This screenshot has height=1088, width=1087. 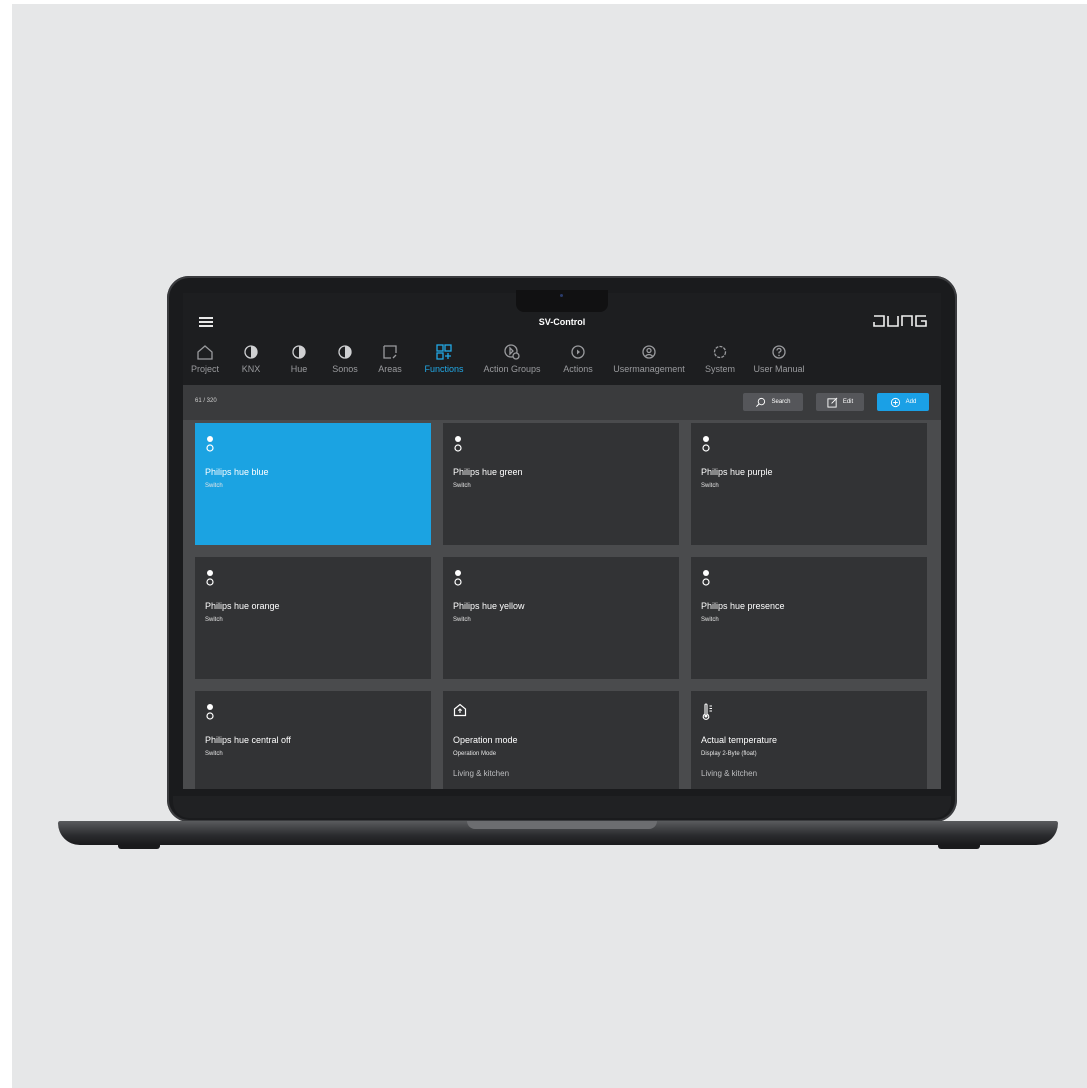 What do you see at coordinates (251, 369) in the screenshot?
I see `nav-label: KNX` at bounding box center [251, 369].